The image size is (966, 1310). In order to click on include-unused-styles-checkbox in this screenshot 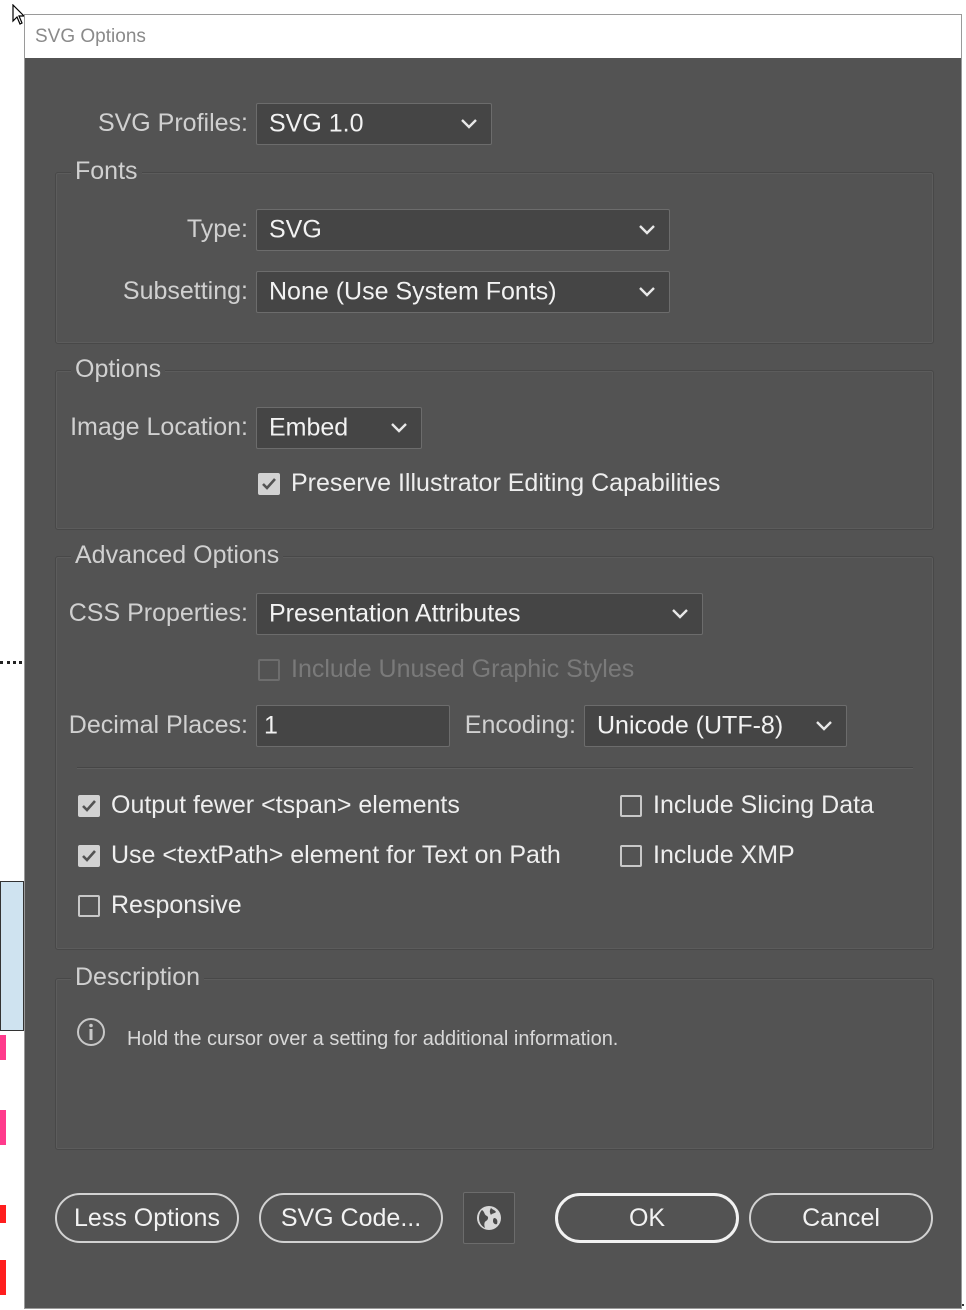, I will do `click(269, 670)`.